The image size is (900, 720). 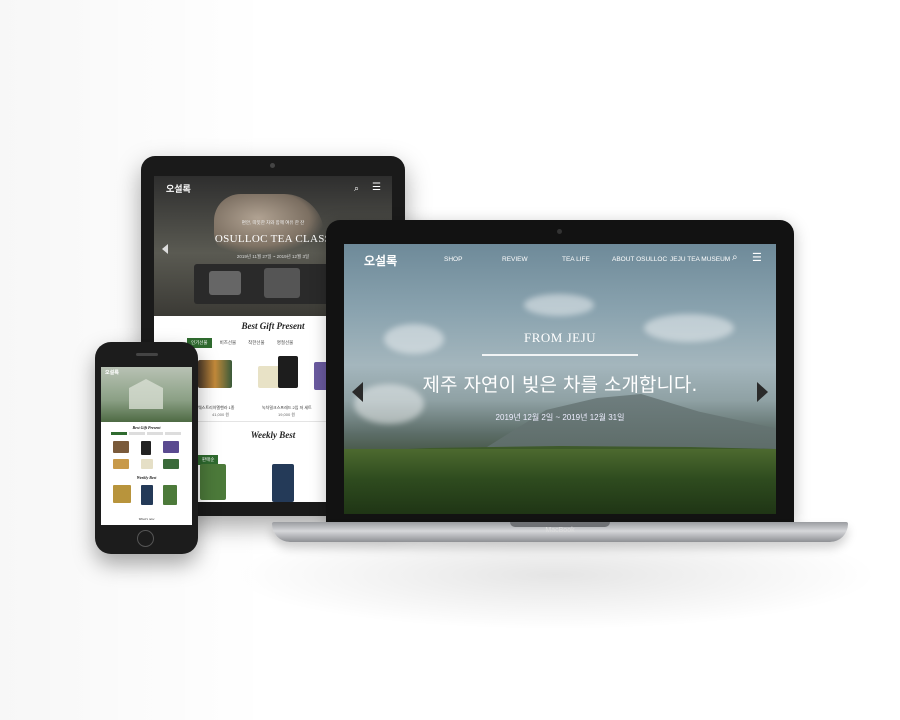 What do you see at coordinates (762, 392) in the screenshot?
I see `next-arrow-icon` at bounding box center [762, 392].